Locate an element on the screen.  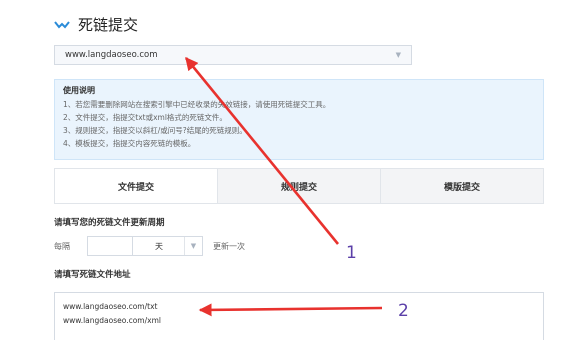
period-prefix: 每隔 is located at coordinates (62, 246).